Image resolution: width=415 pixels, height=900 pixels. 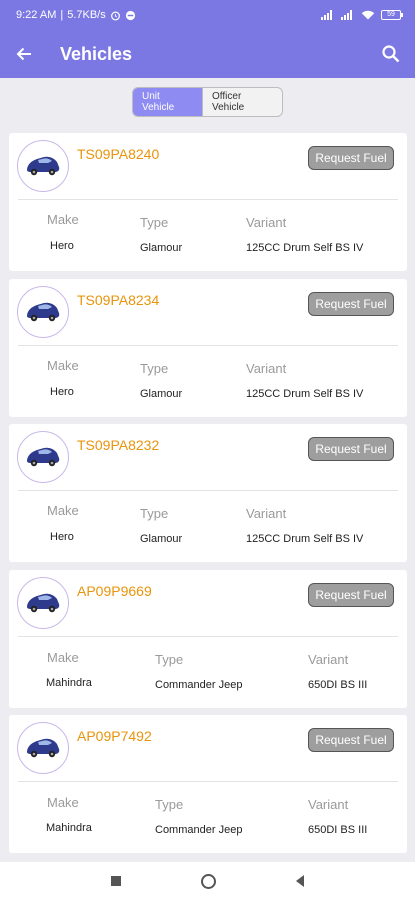 What do you see at coordinates (116, 881) in the screenshot?
I see `recents-icon` at bounding box center [116, 881].